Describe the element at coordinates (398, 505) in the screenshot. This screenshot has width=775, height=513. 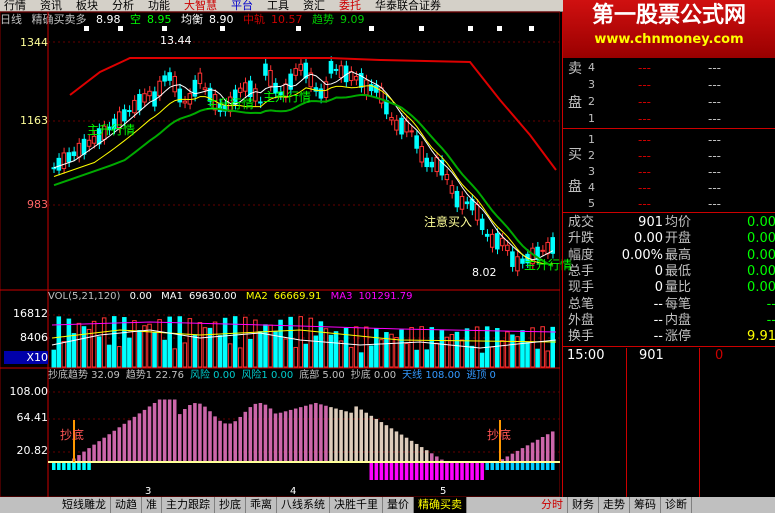
I see `tab-8: 量价` at that location.